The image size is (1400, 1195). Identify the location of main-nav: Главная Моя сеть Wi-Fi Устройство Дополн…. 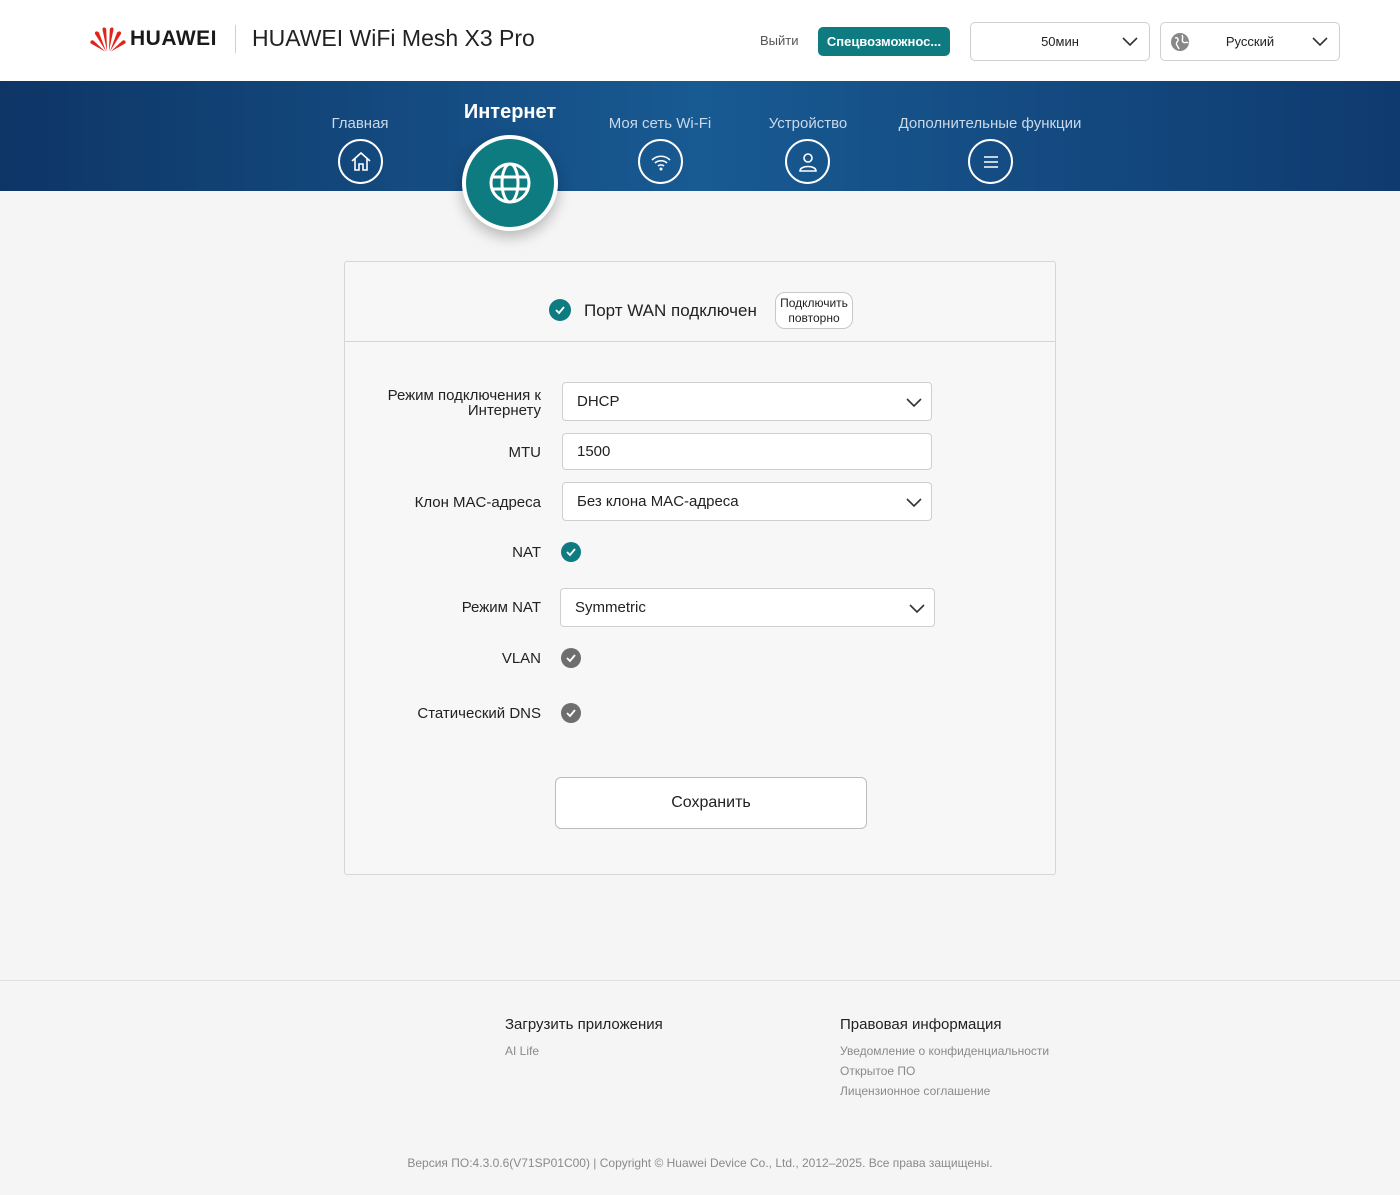
(700, 136).